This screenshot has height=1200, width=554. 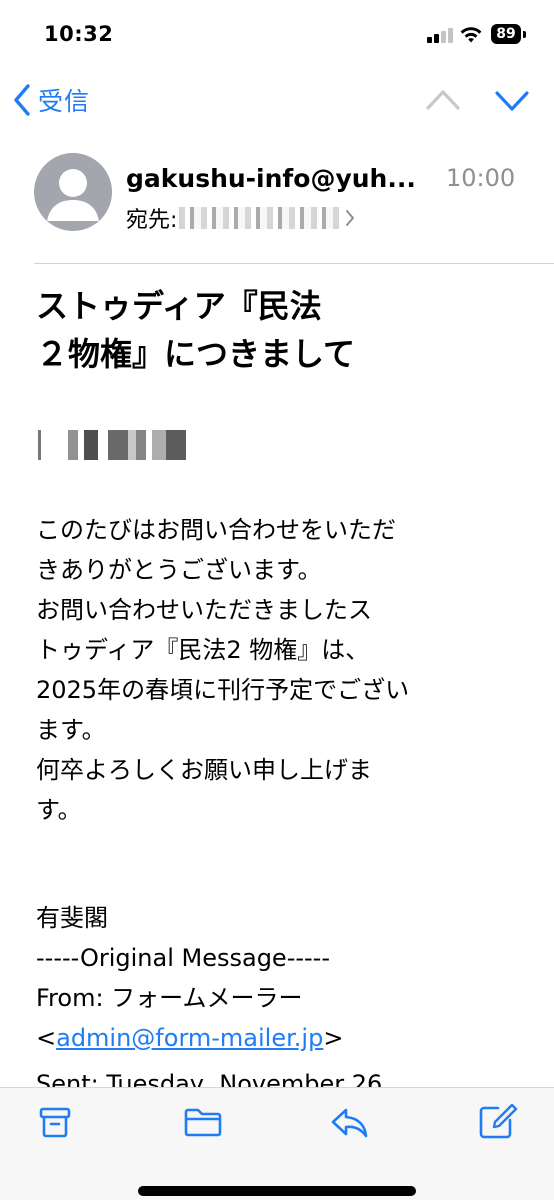 What do you see at coordinates (79, 34) in the screenshot?
I see `status-time: 10:32` at bounding box center [79, 34].